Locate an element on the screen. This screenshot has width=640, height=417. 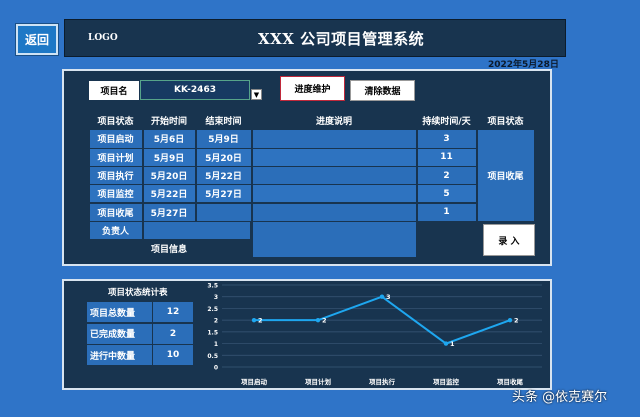
stats-title: 项目状态统计表 is located at coordinates (138, 293).